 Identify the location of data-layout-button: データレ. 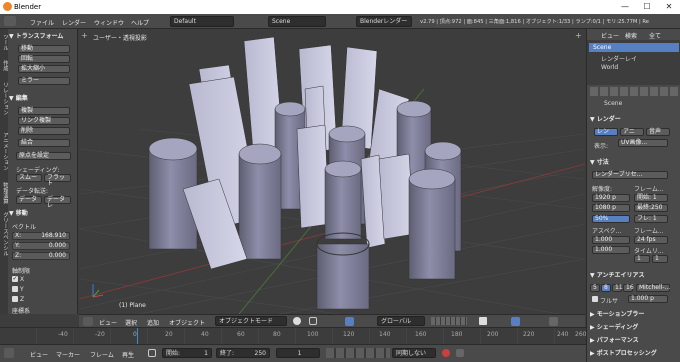
(57, 202).